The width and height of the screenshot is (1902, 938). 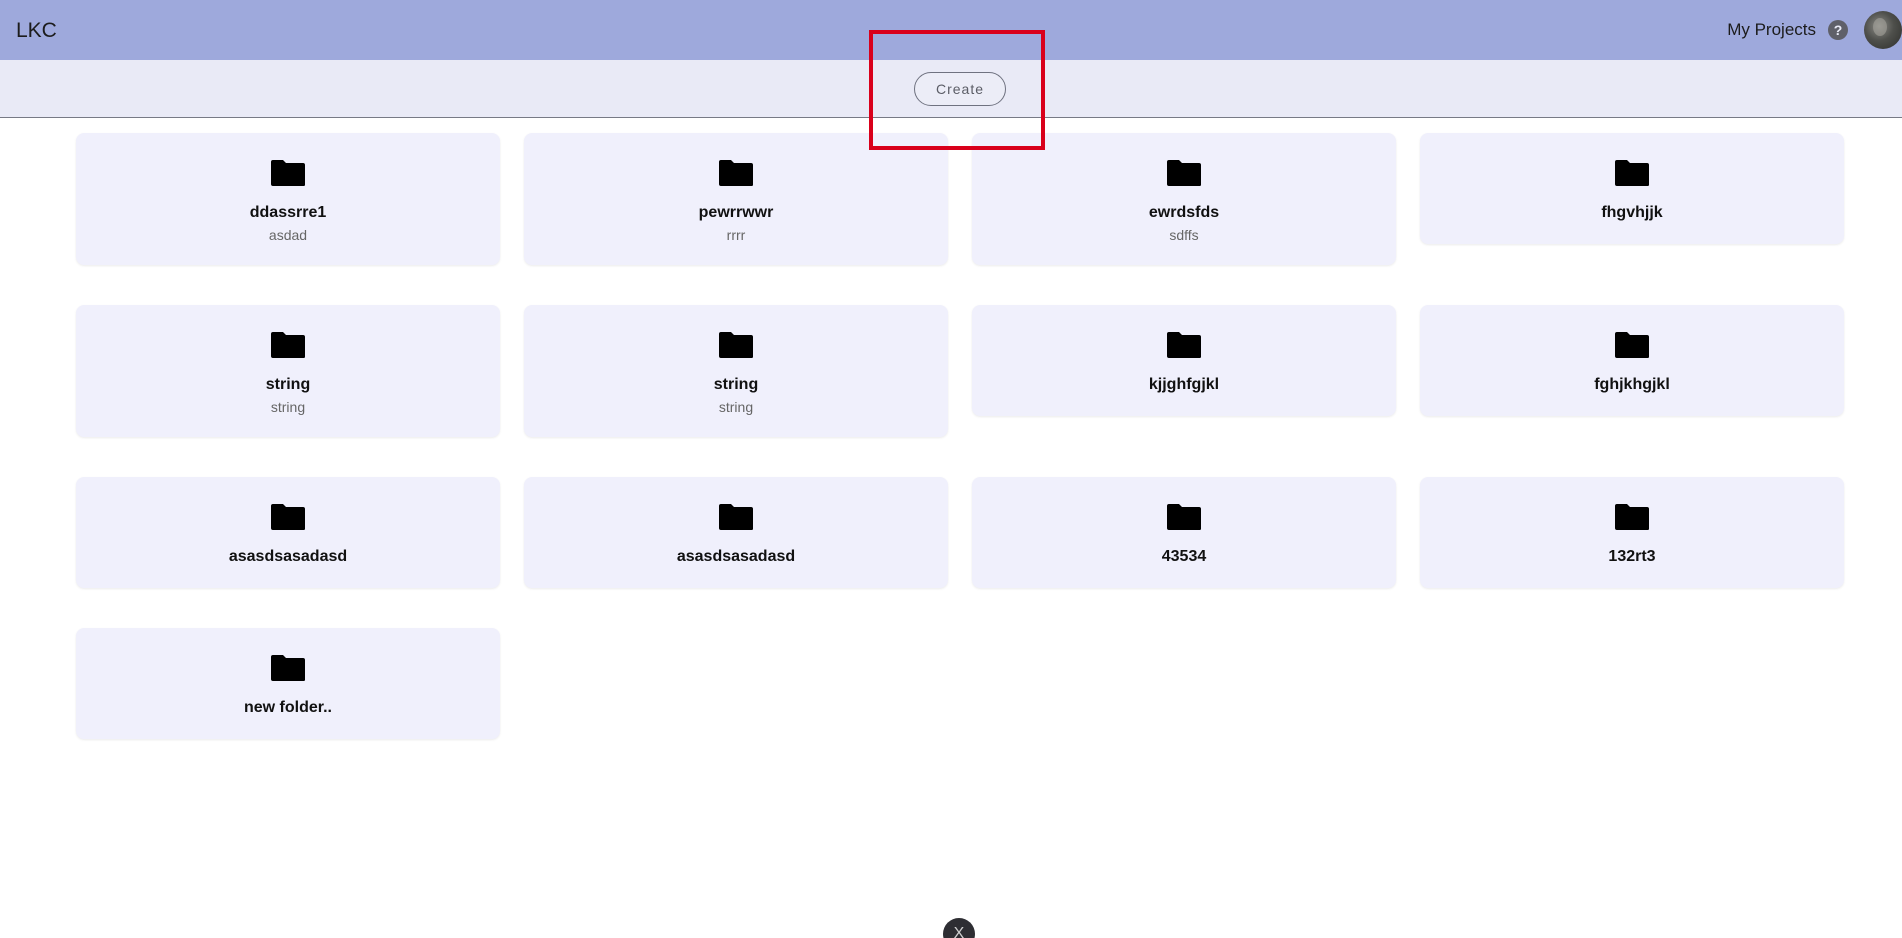 I want to click on folder-card: kjjghfgjkl, so click(x=1184, y=360).